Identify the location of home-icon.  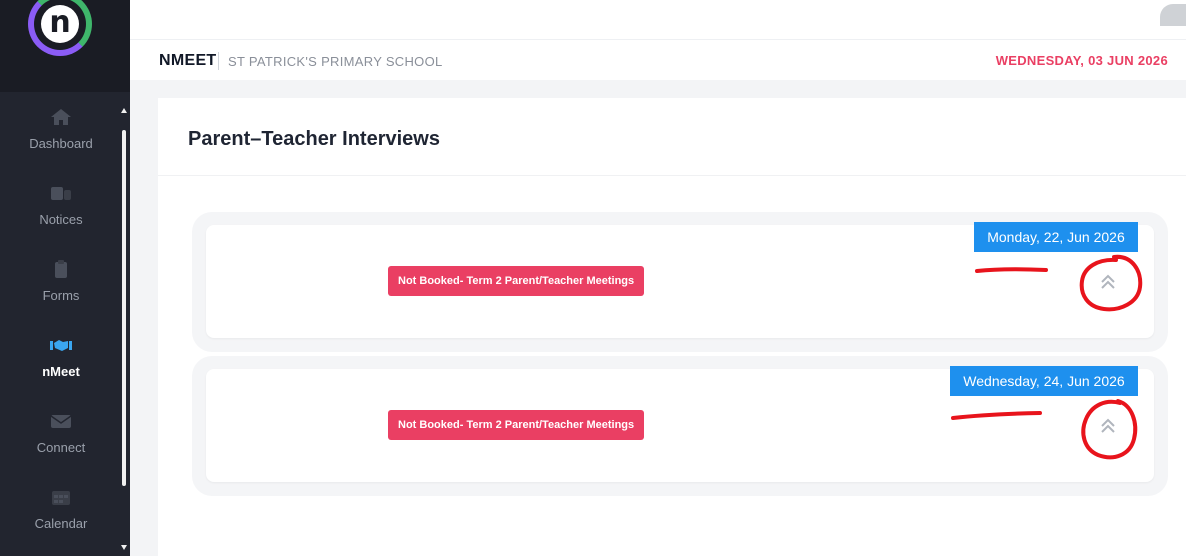
(61, 117).